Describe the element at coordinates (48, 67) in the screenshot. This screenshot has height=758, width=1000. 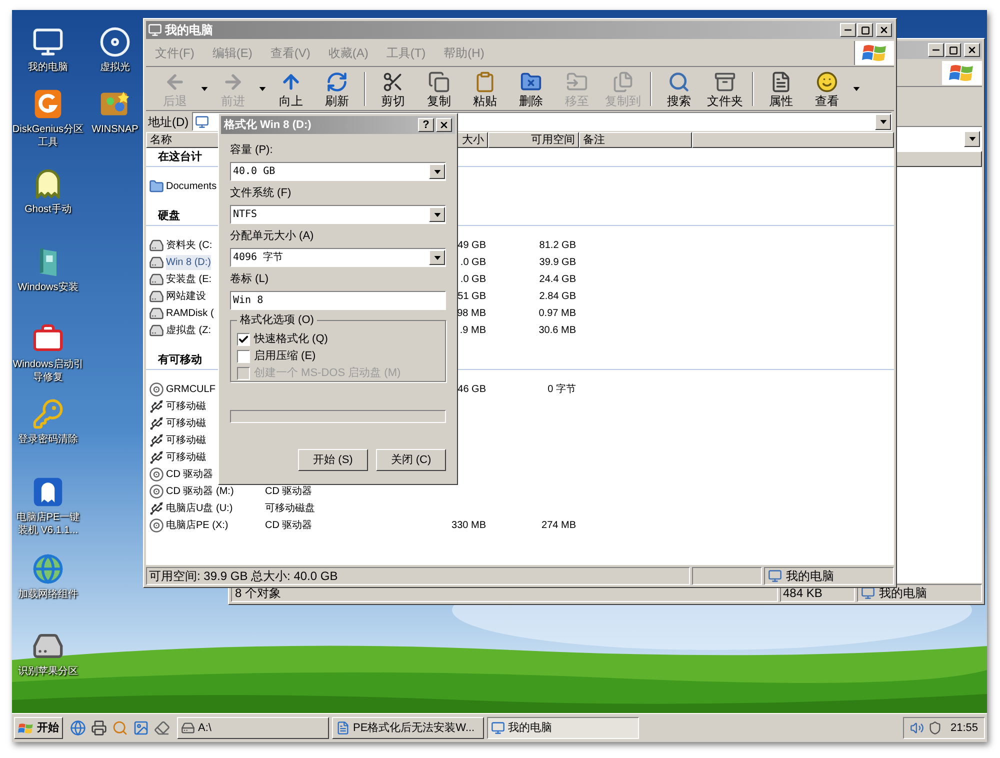
I see `desktop-icon-label: 我的电脑` at that location.